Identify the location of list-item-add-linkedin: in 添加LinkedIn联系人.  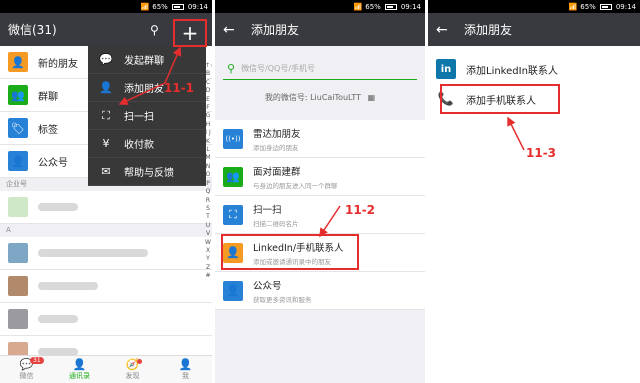
(534, 69).